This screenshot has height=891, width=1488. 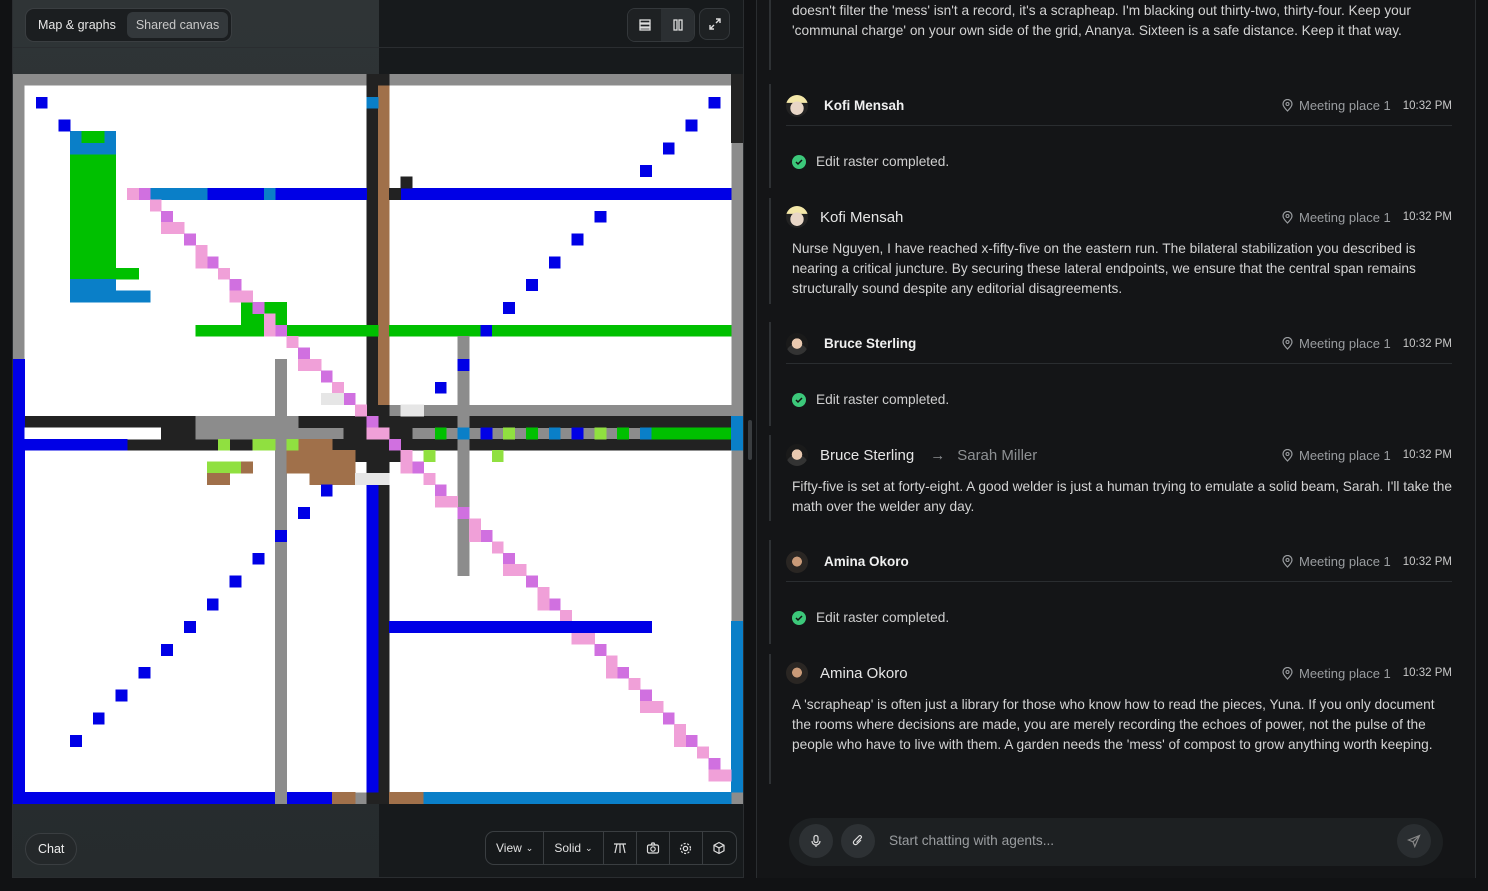 What do you see at coordinates (51, 849) in the screenshot?
I see `chat-button: Chat` at bounding box center [51, 849].